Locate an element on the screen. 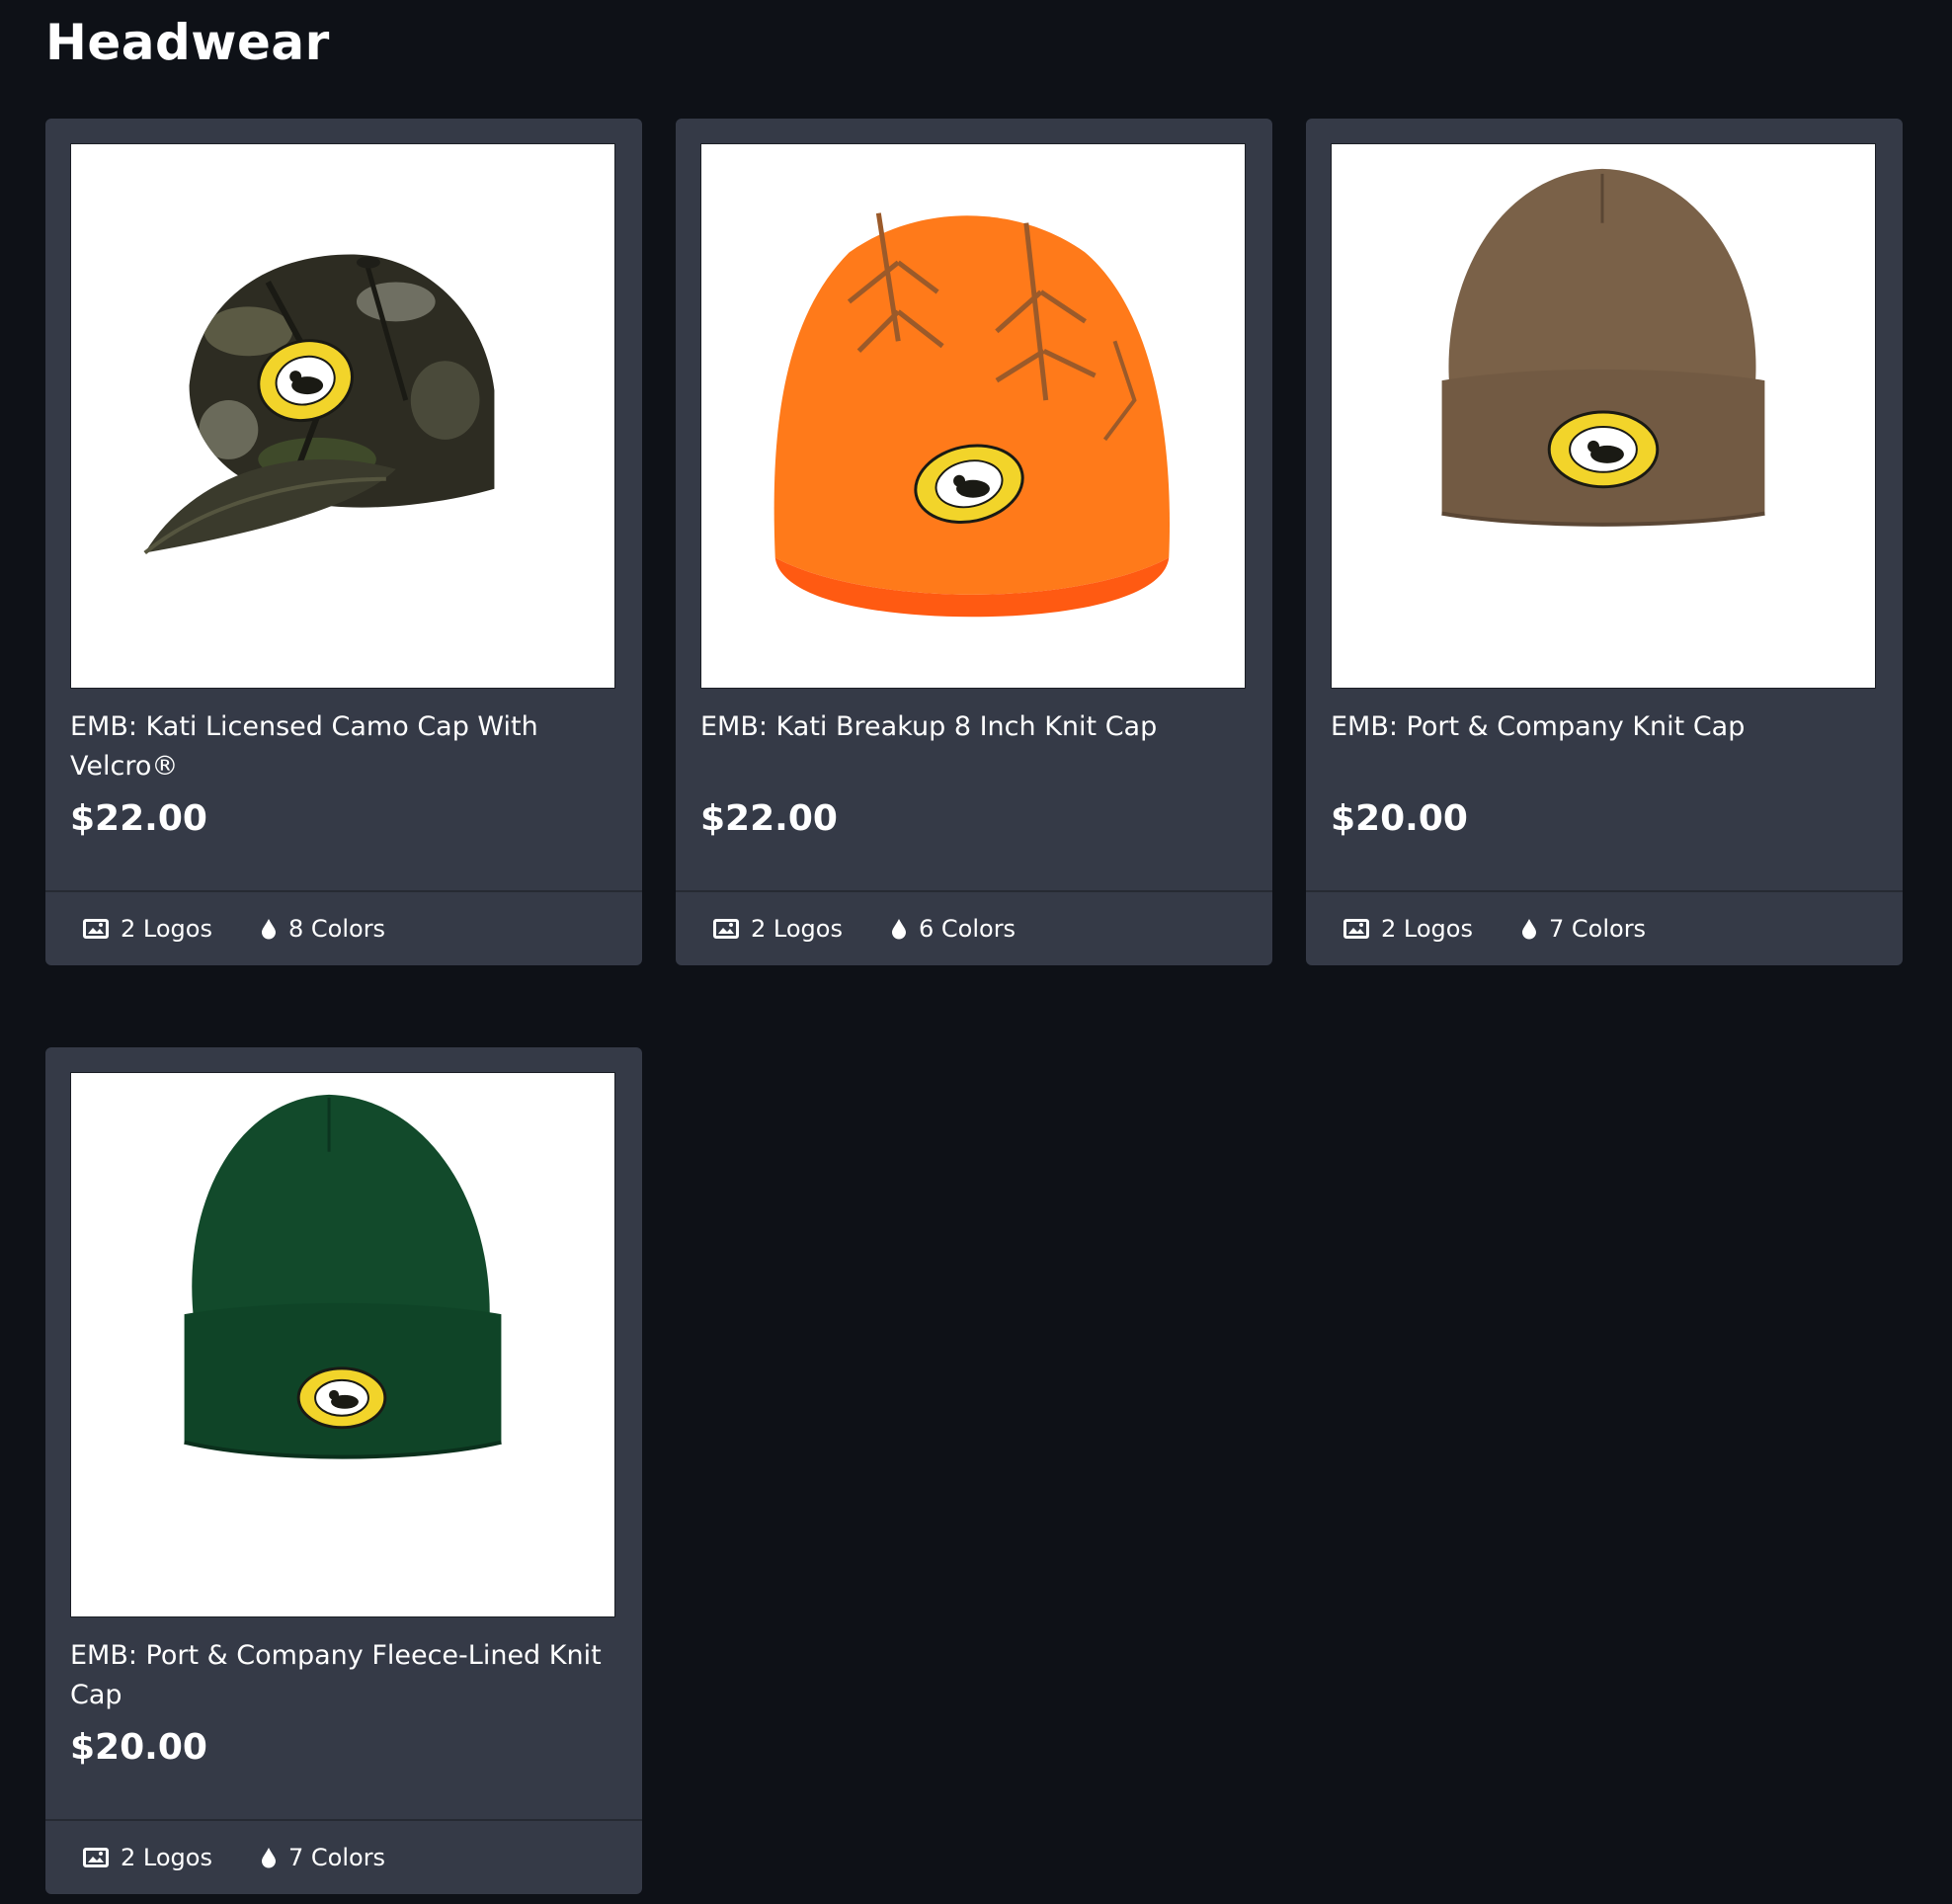  colors-count: 8 Colors is located at coordinates (323, 928).